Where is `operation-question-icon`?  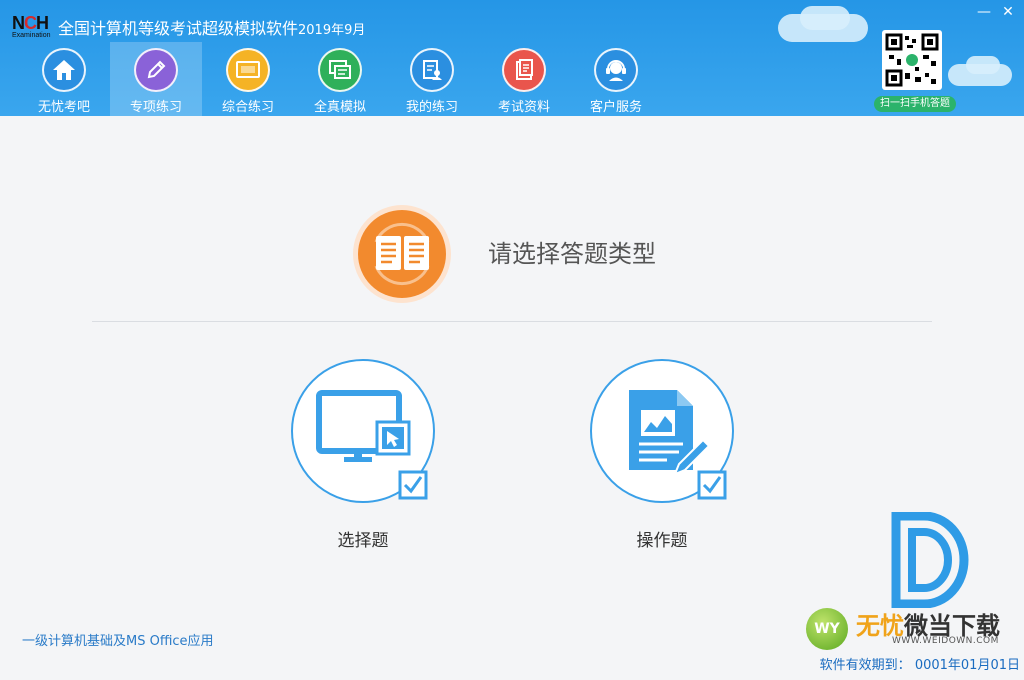 operation-question-icon is located at coordinates (662, 431).